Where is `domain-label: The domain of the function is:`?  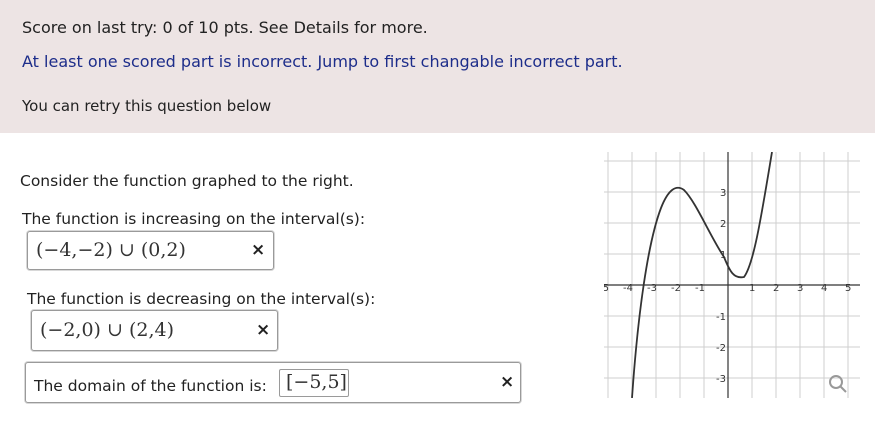 domain-label: The domain of the function is: is located at coordinates (150, 386).